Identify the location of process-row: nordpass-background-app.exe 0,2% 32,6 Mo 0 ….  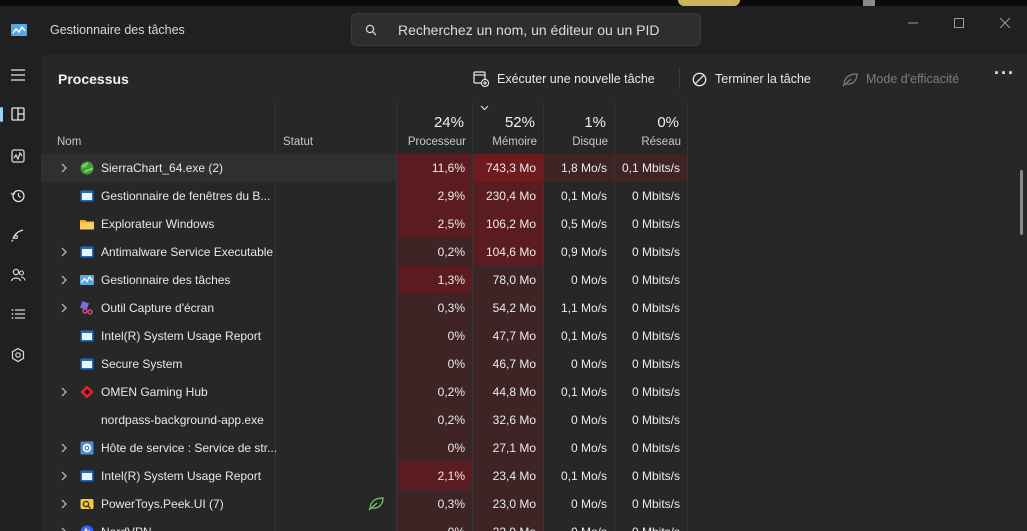
(521, 420).